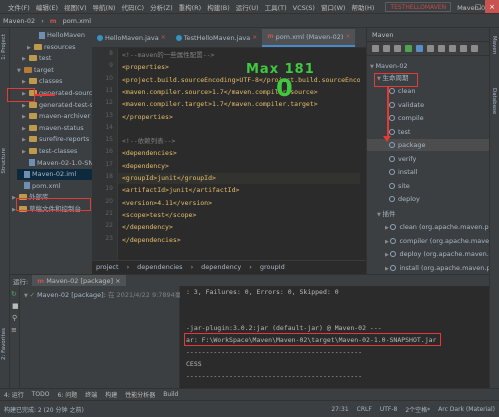 The height and width of the screenshot is (417, 499). What do you see at coordinates (19, 8) in the screenshot?
I see `menu-item-0: 文件(F)` at bounding box center [19, 8].